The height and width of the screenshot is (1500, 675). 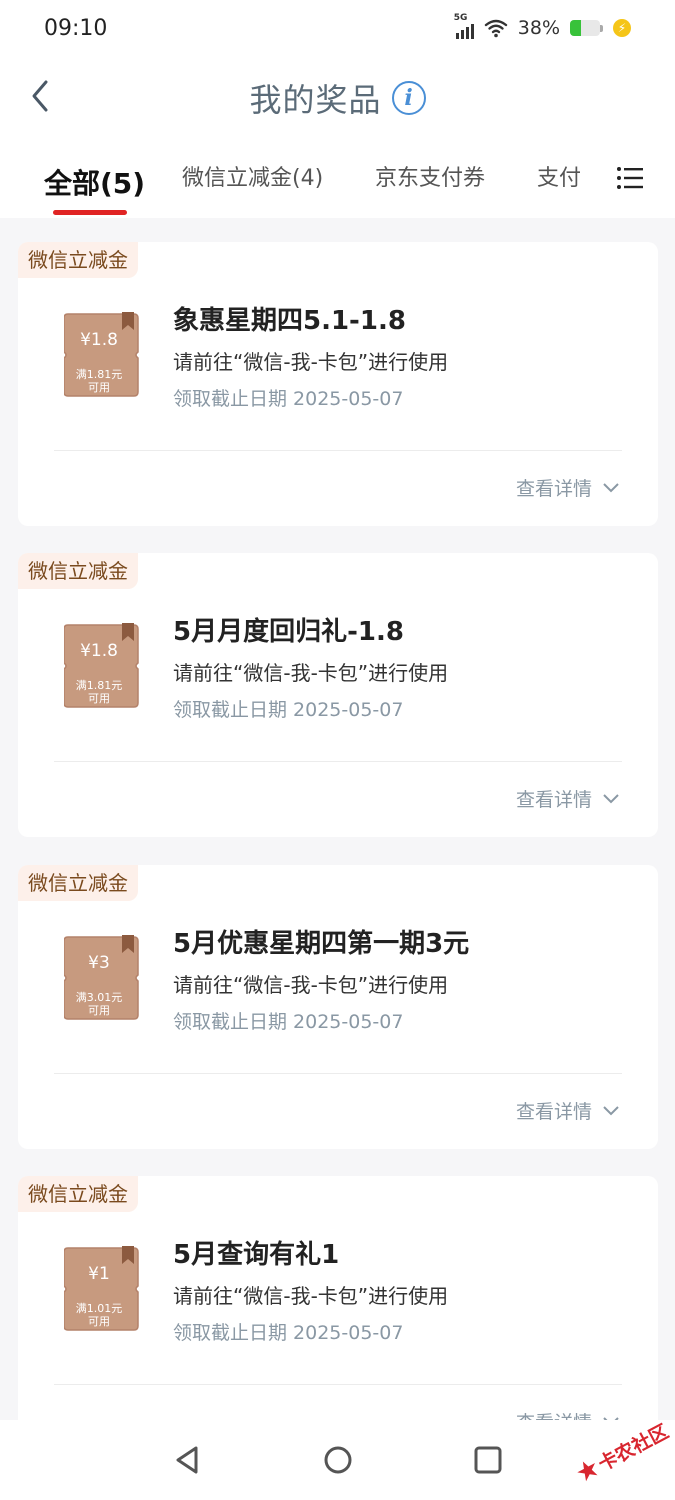 What do you see at coordinates (408, 98) in the screenshot?
I see `info-icon: i` at bounding box center [408, 98].